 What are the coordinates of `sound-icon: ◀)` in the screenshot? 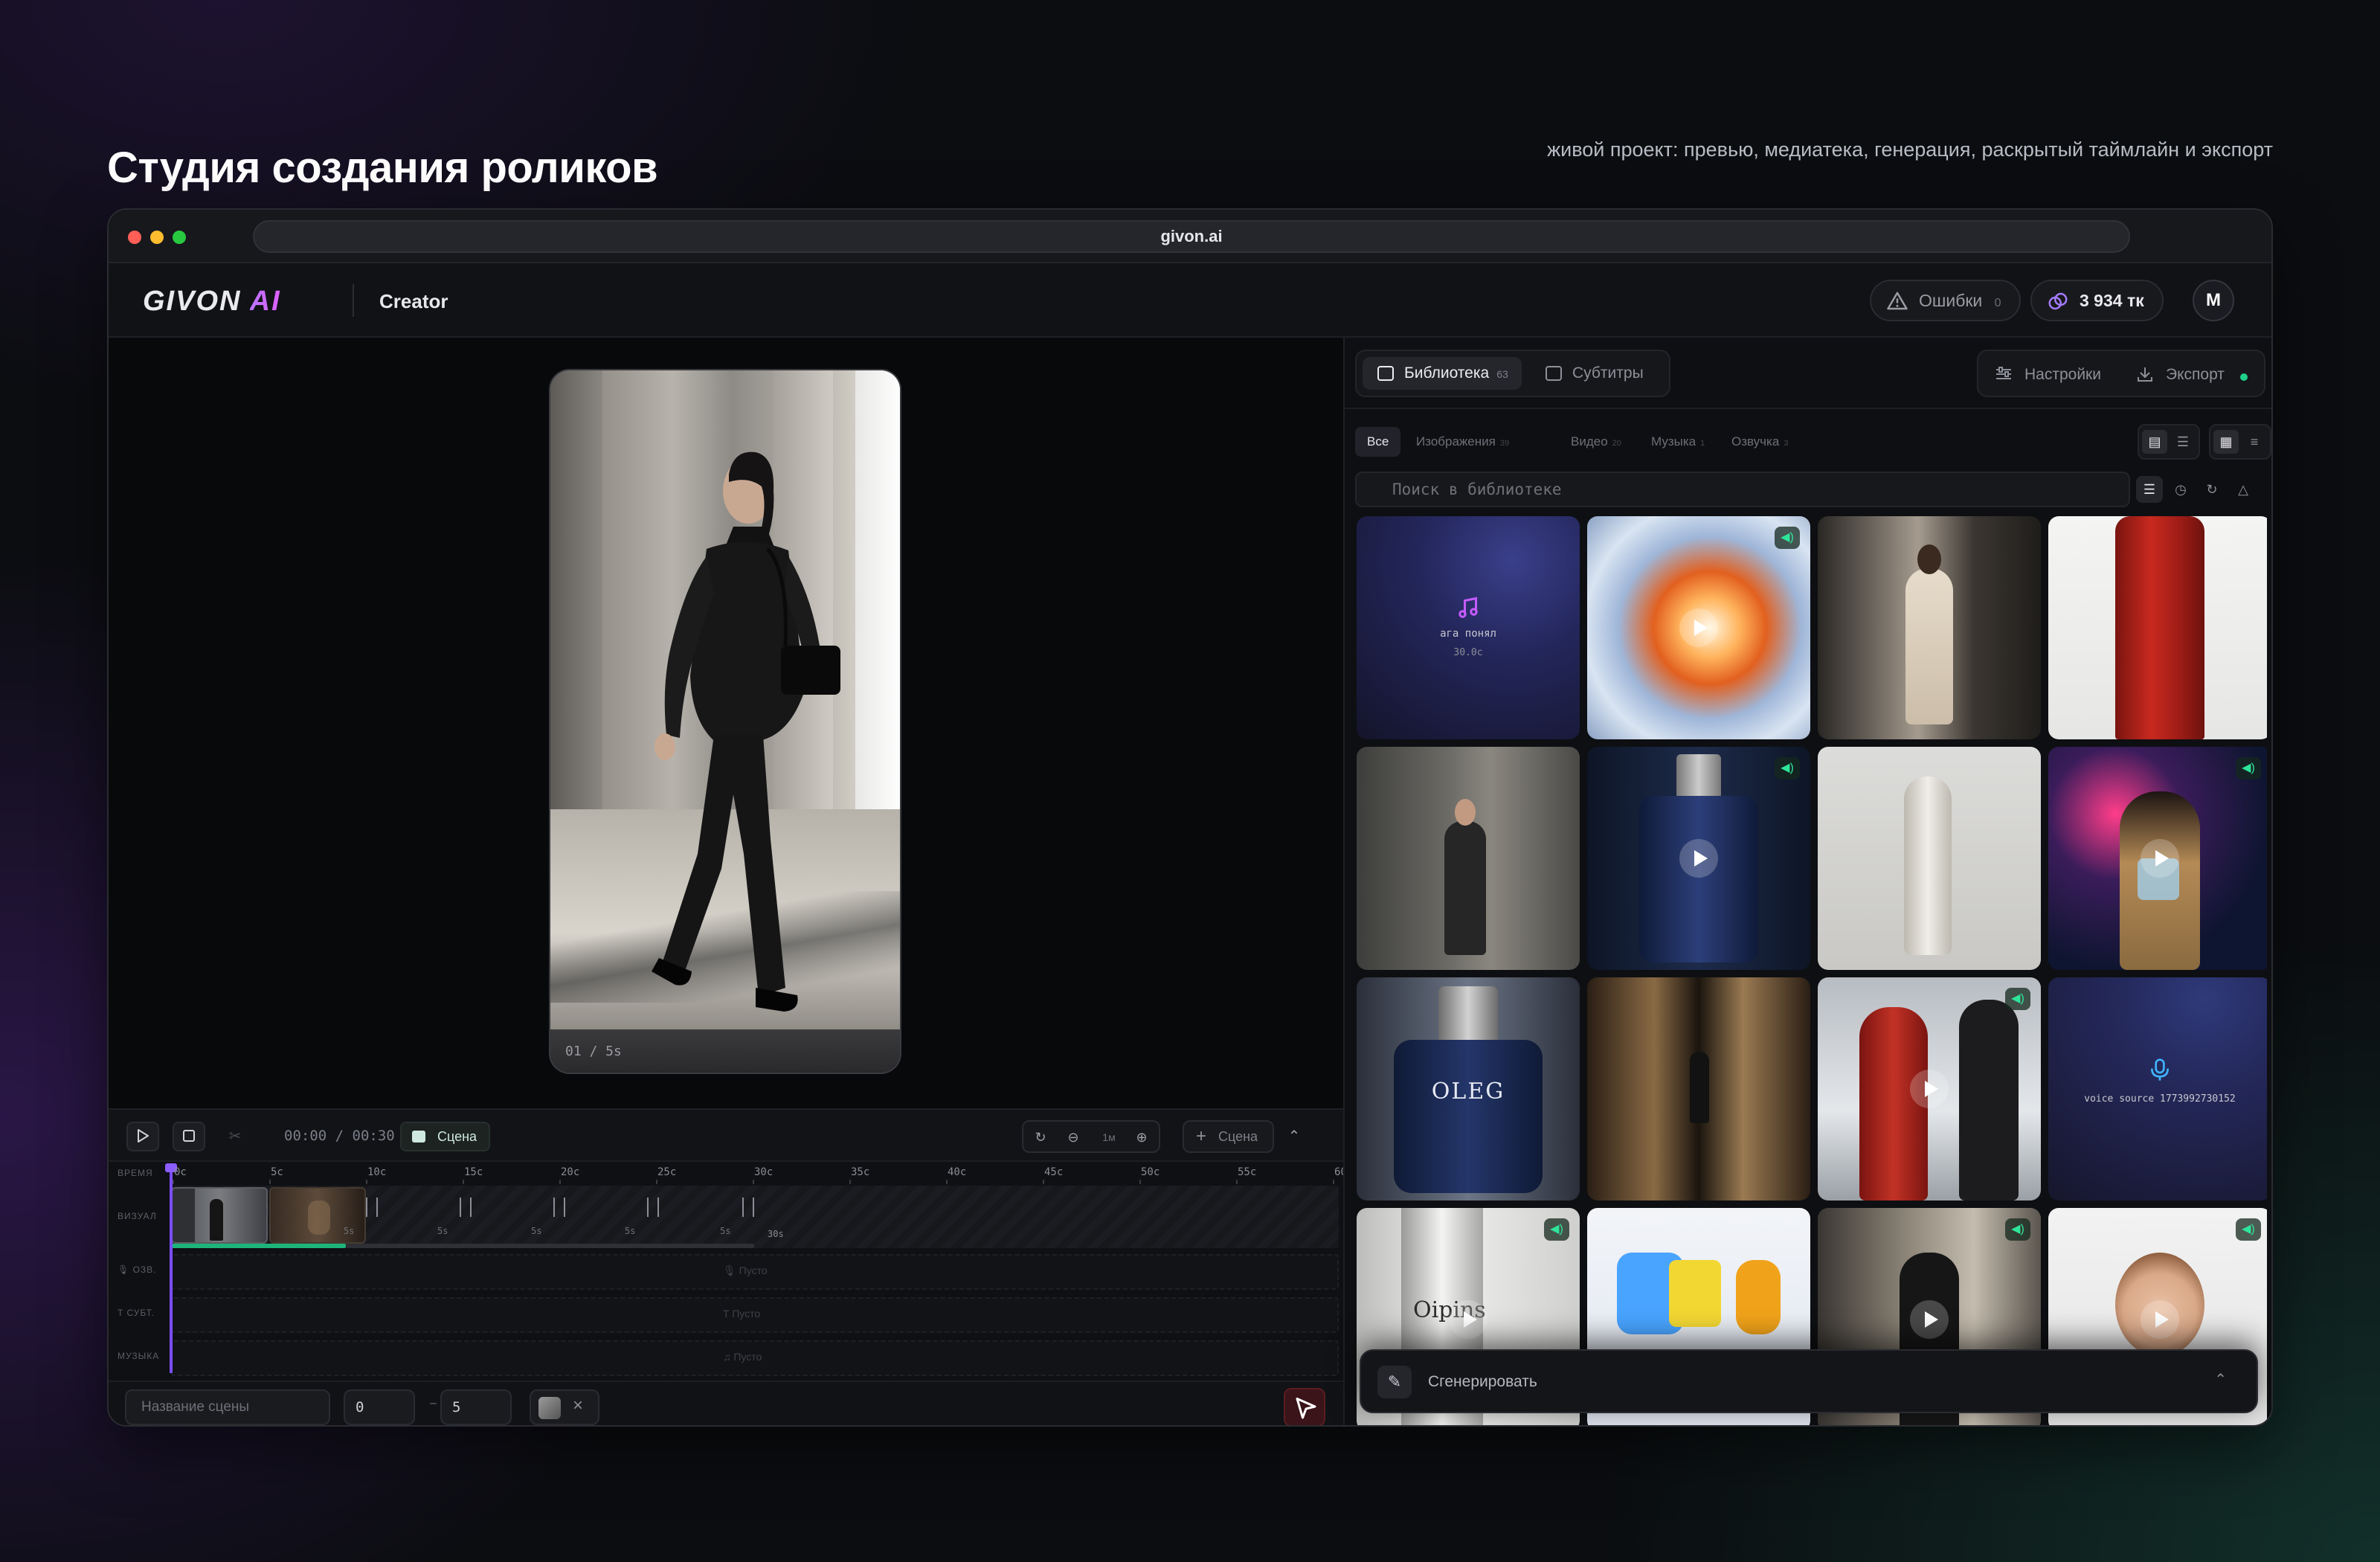 It's located at (1788, 538).